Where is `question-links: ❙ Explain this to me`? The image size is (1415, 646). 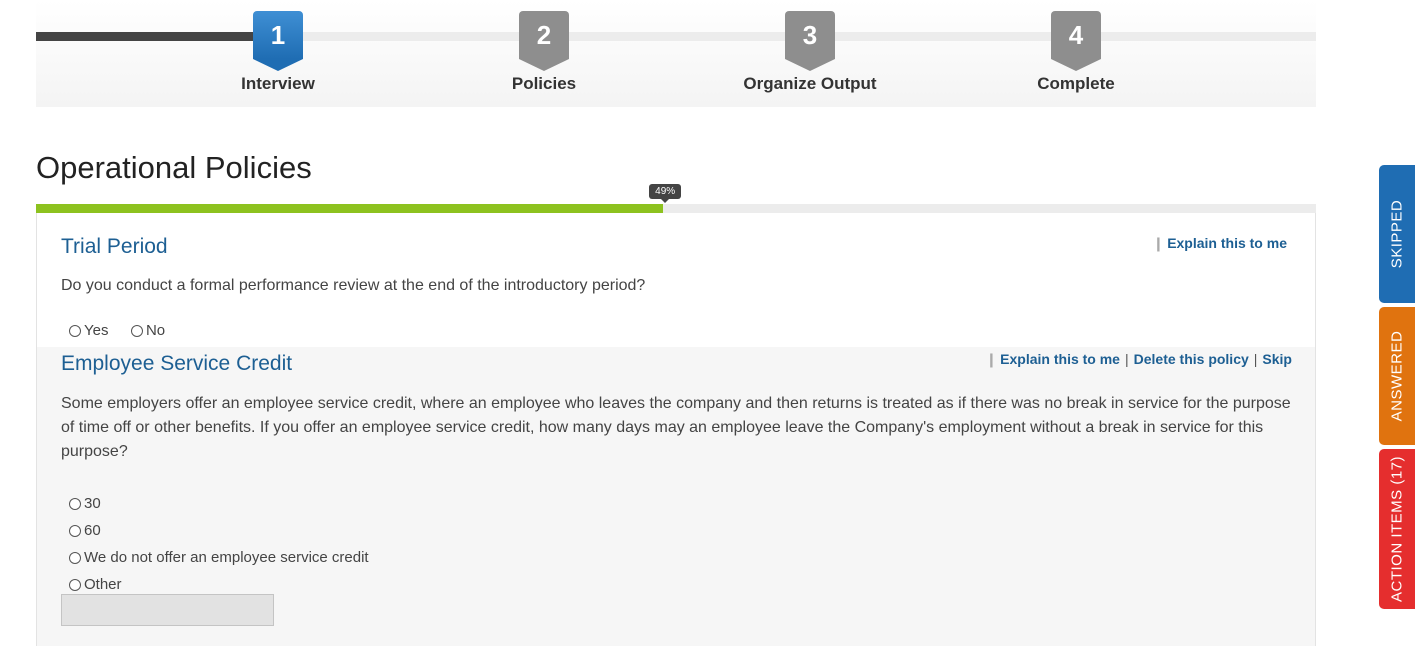 question-links: ❙ Explain this to me is located at coordinates (1219, 243).